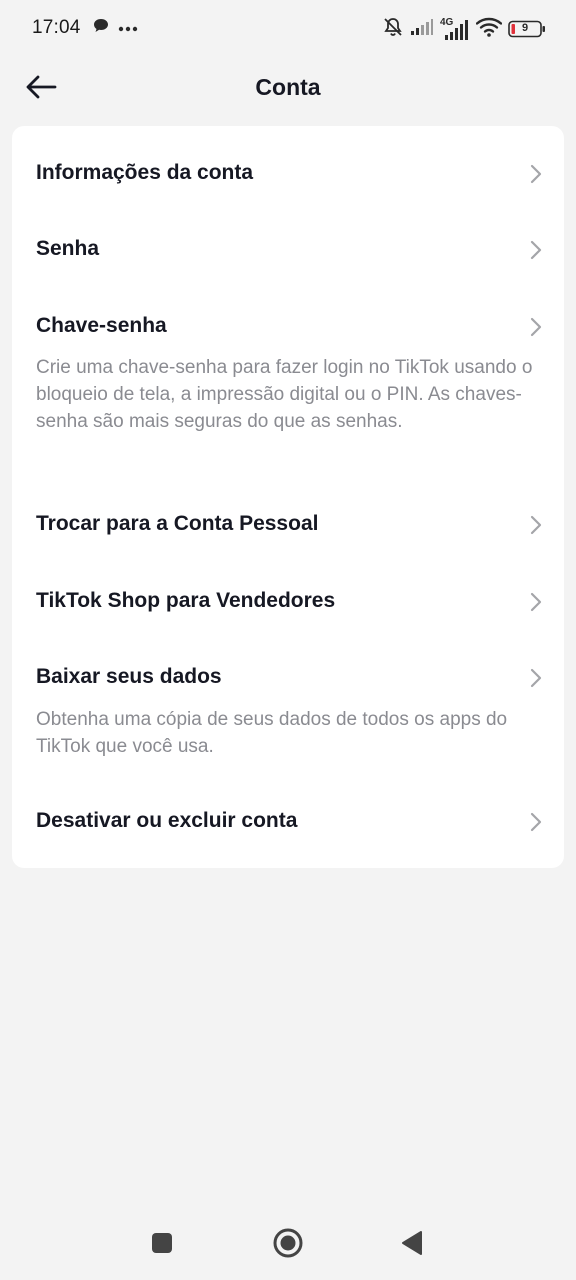  I want to click on menu-item-switch-personal-account: Trocar para a Conta Pessoal, so click(288, 520).